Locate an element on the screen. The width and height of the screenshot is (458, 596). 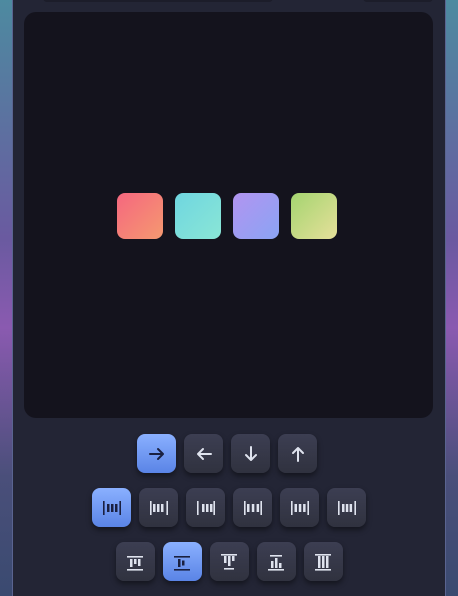
direction-row-button is located at coordinates (156, 453).